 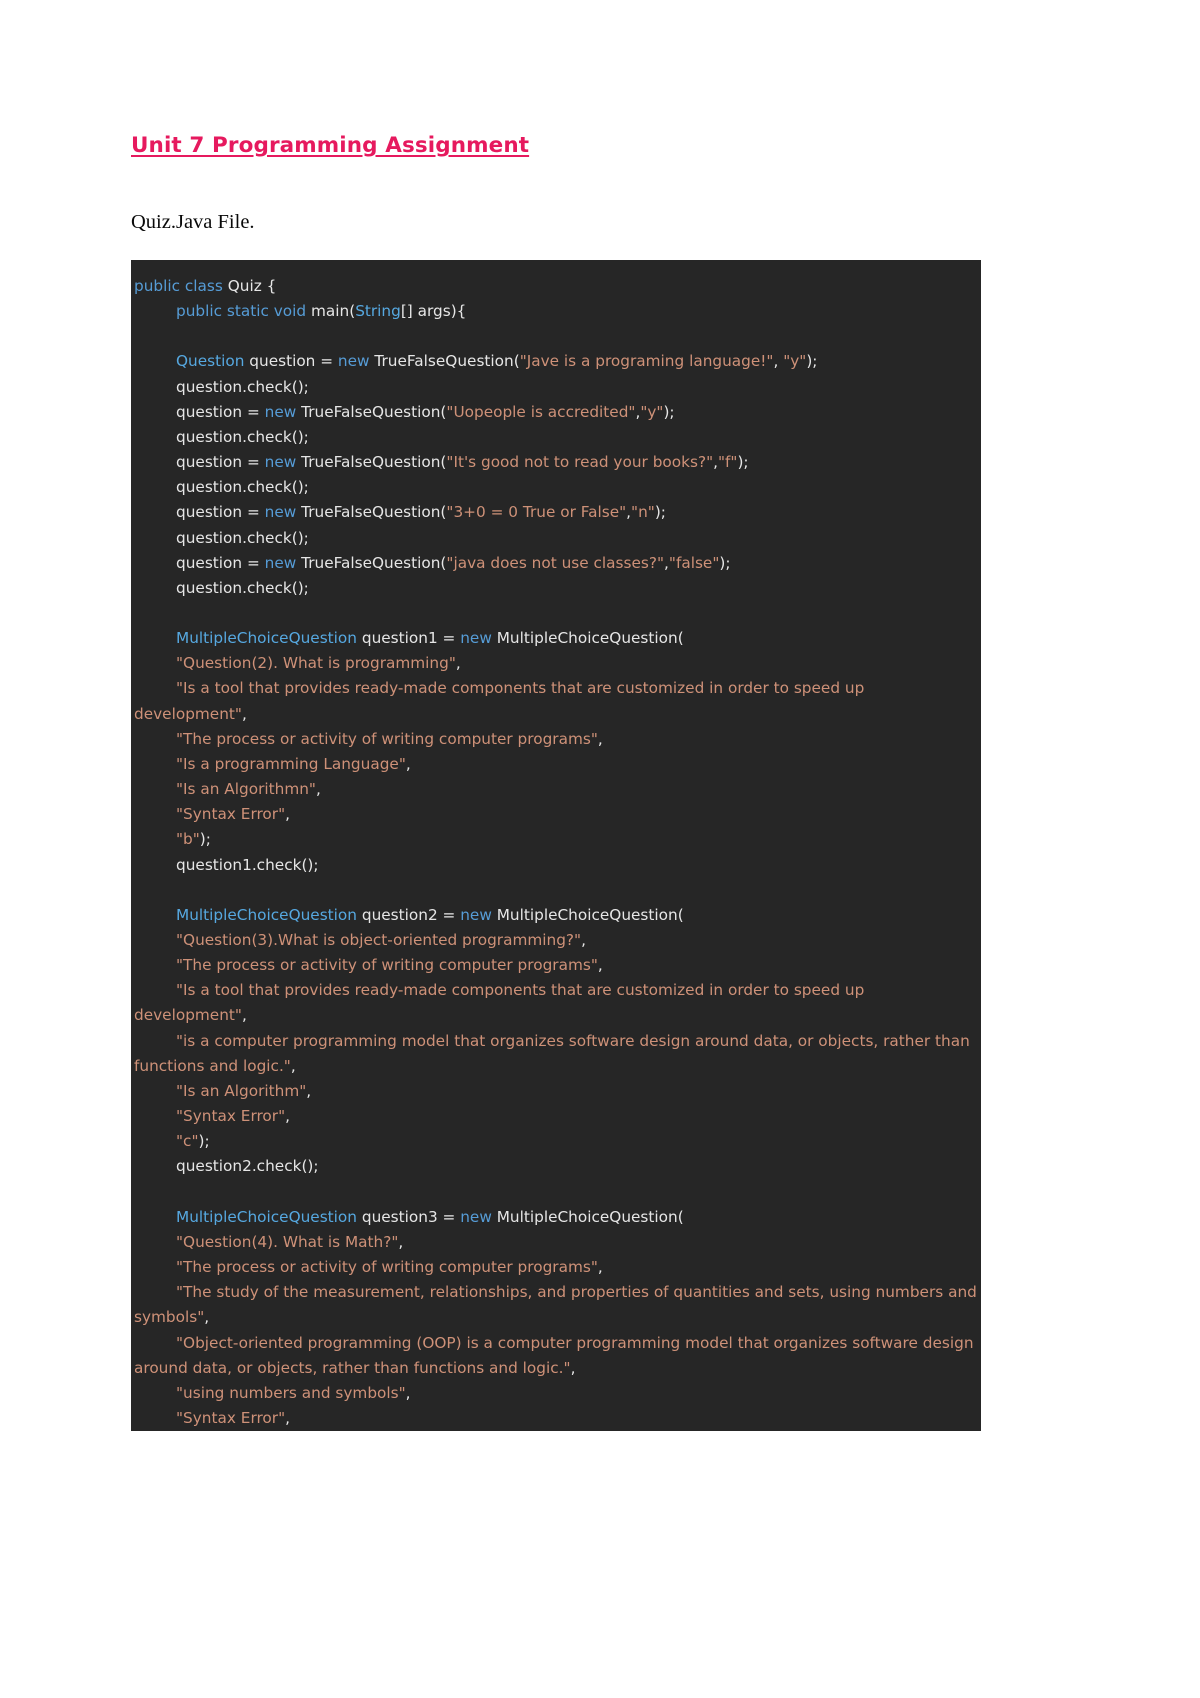 What do you see at coordinates (331, 311) in the screenshot?
I see `code-token-pln: main(` at bounding box center [331, 311].